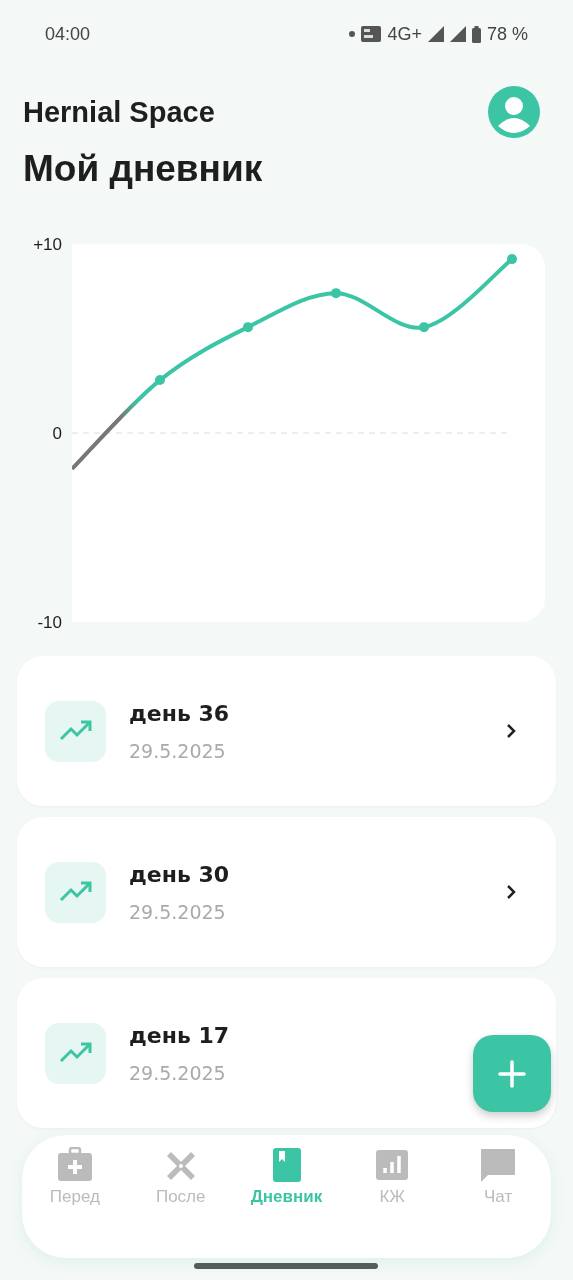  I want to click on plus-icon, so click(512, 1073).